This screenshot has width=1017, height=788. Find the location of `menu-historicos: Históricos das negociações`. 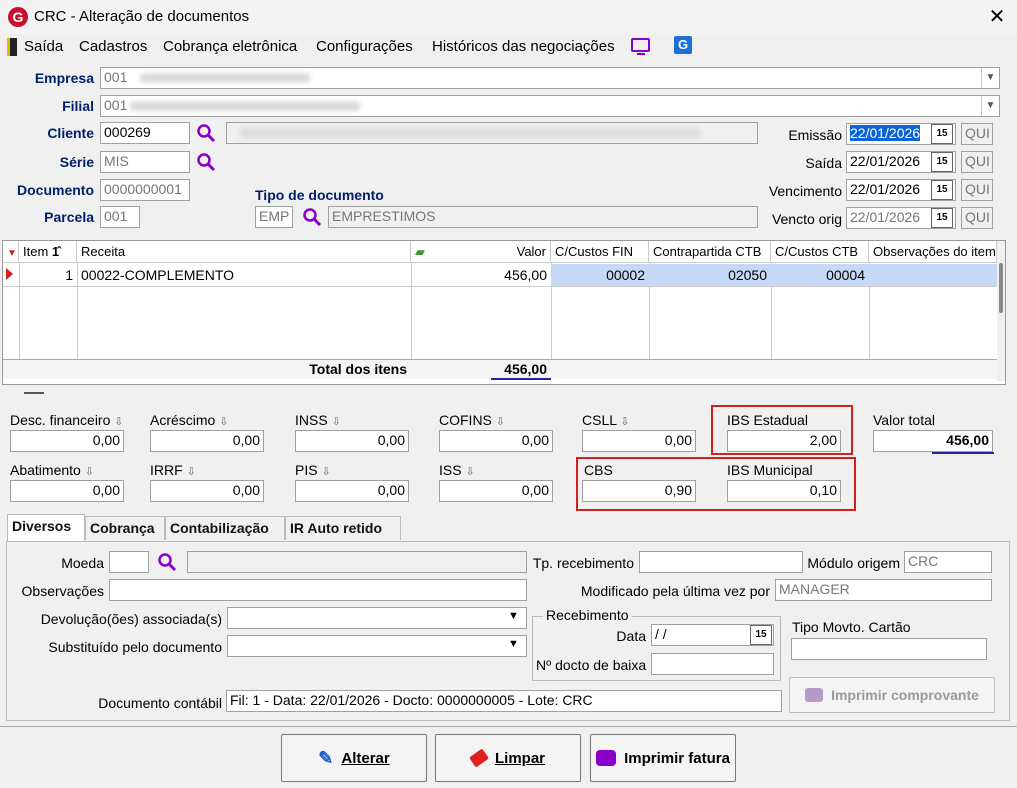

menu-historicos: Históricos das negociações is located at coordinates (523, 46).